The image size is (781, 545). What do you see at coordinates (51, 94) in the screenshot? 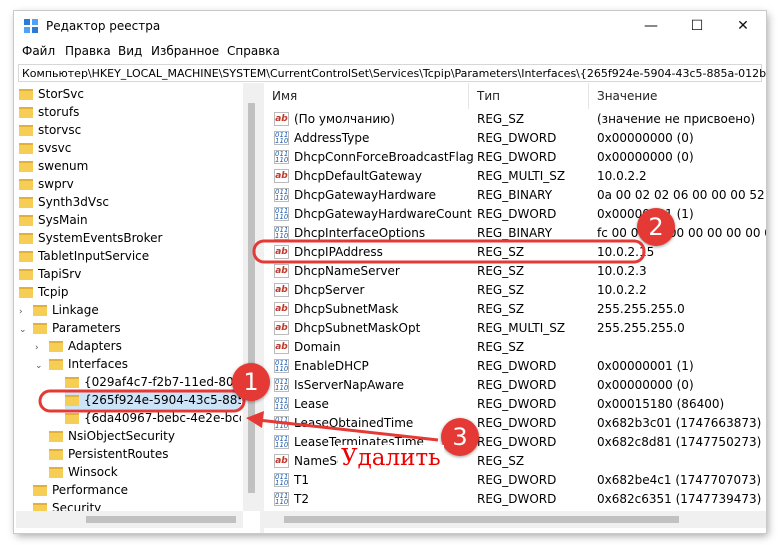
I see `tree-item: StorSvc` at bounding box center [51, 94].